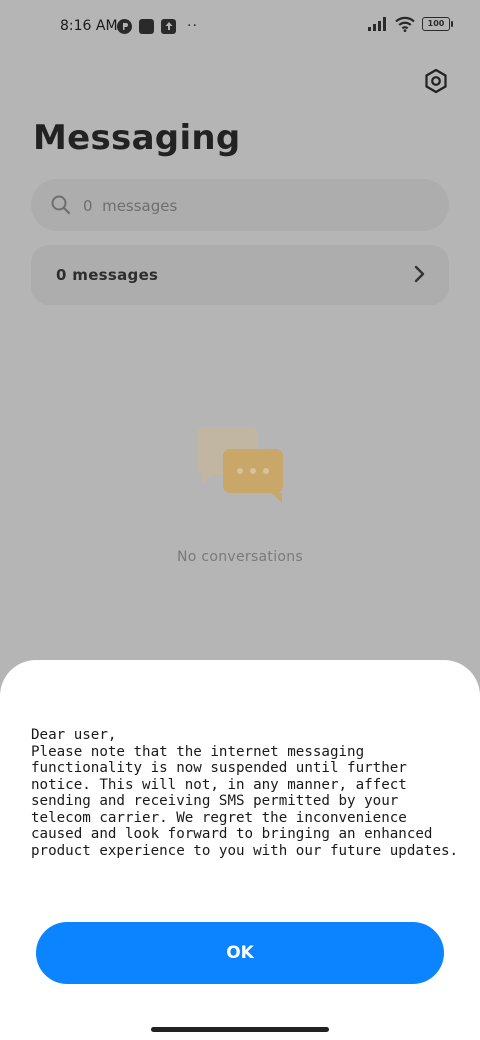 The width and height of the screenshot is (480, 1040). What do you see at coordinates (240, 557) in the screenshot?
I see `empty-state-text: No conversations` at bounding box center [240, 557].